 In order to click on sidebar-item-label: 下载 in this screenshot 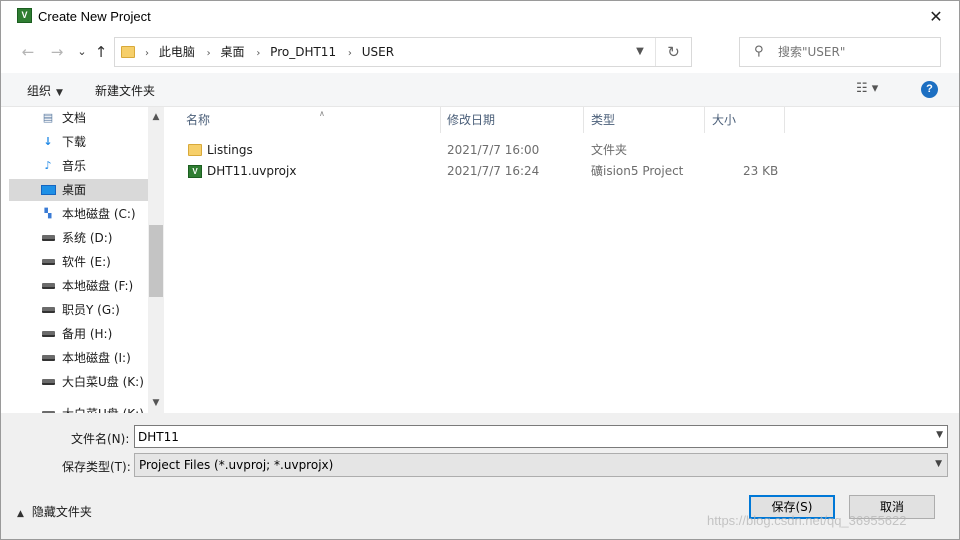, I will do `click(74, 142)`.